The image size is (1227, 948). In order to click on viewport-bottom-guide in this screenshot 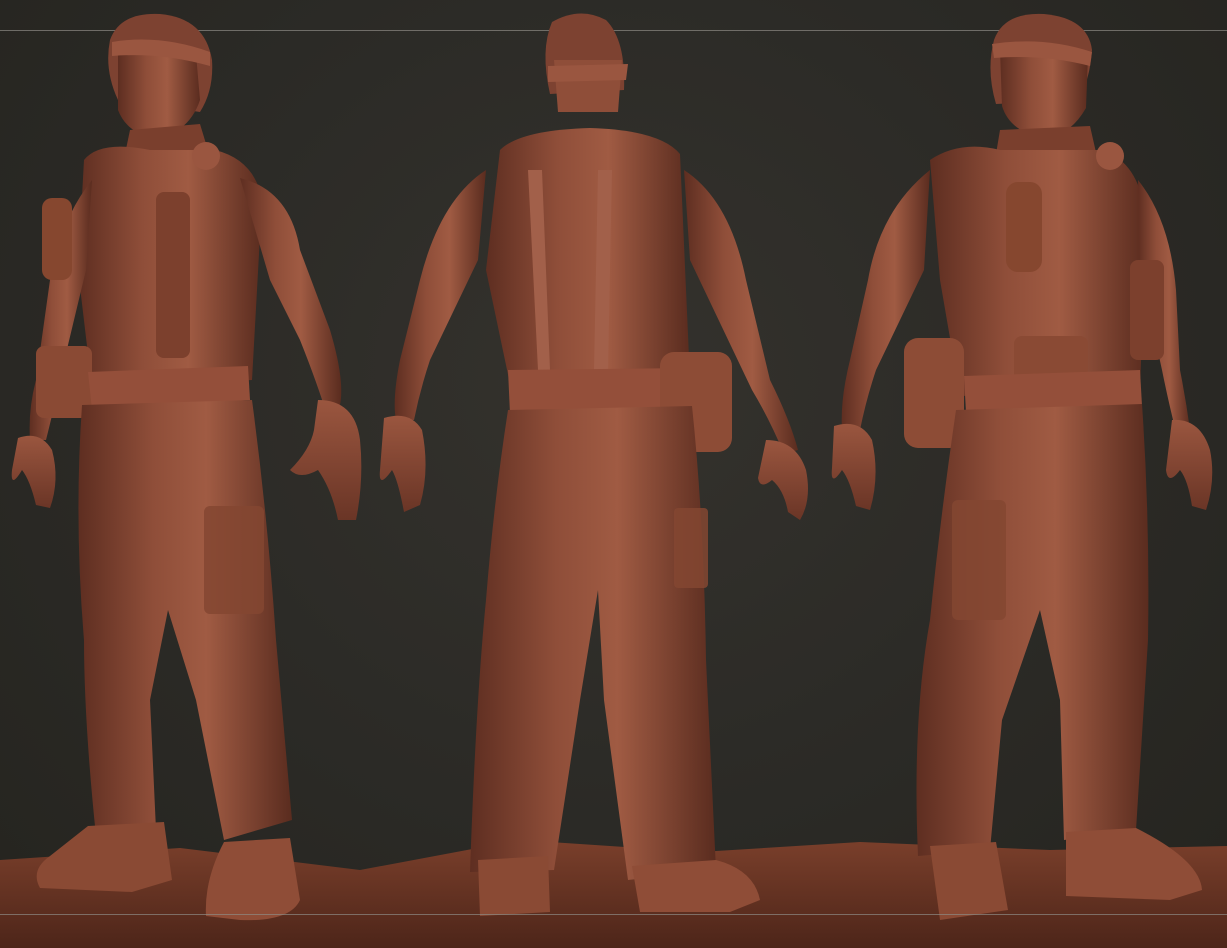, I will do `click(613, 914)`.